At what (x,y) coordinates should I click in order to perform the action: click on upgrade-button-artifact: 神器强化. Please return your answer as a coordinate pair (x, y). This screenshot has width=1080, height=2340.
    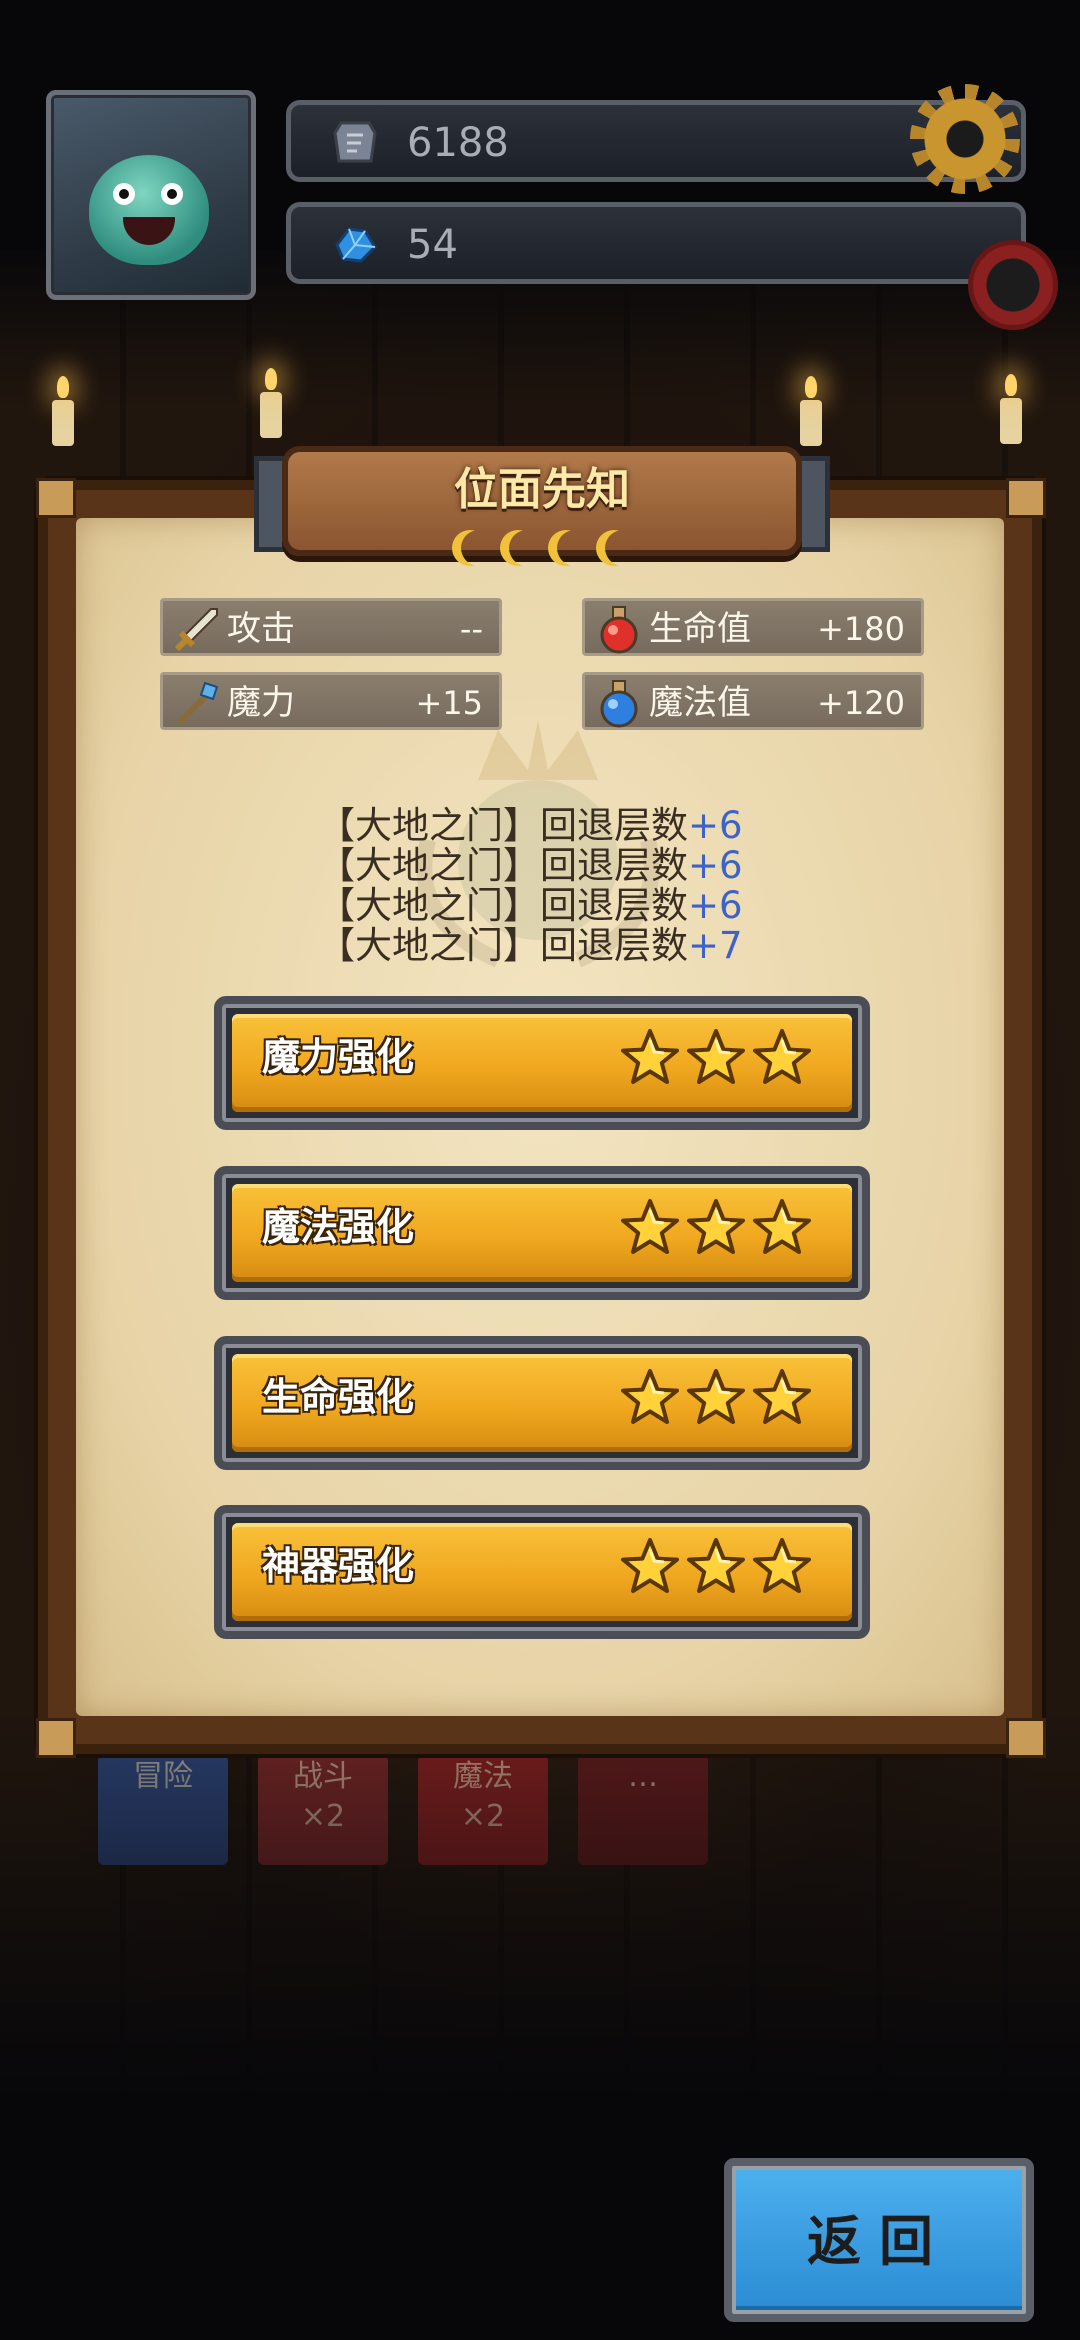
    Looking at the image, I should click on (542, 1572).